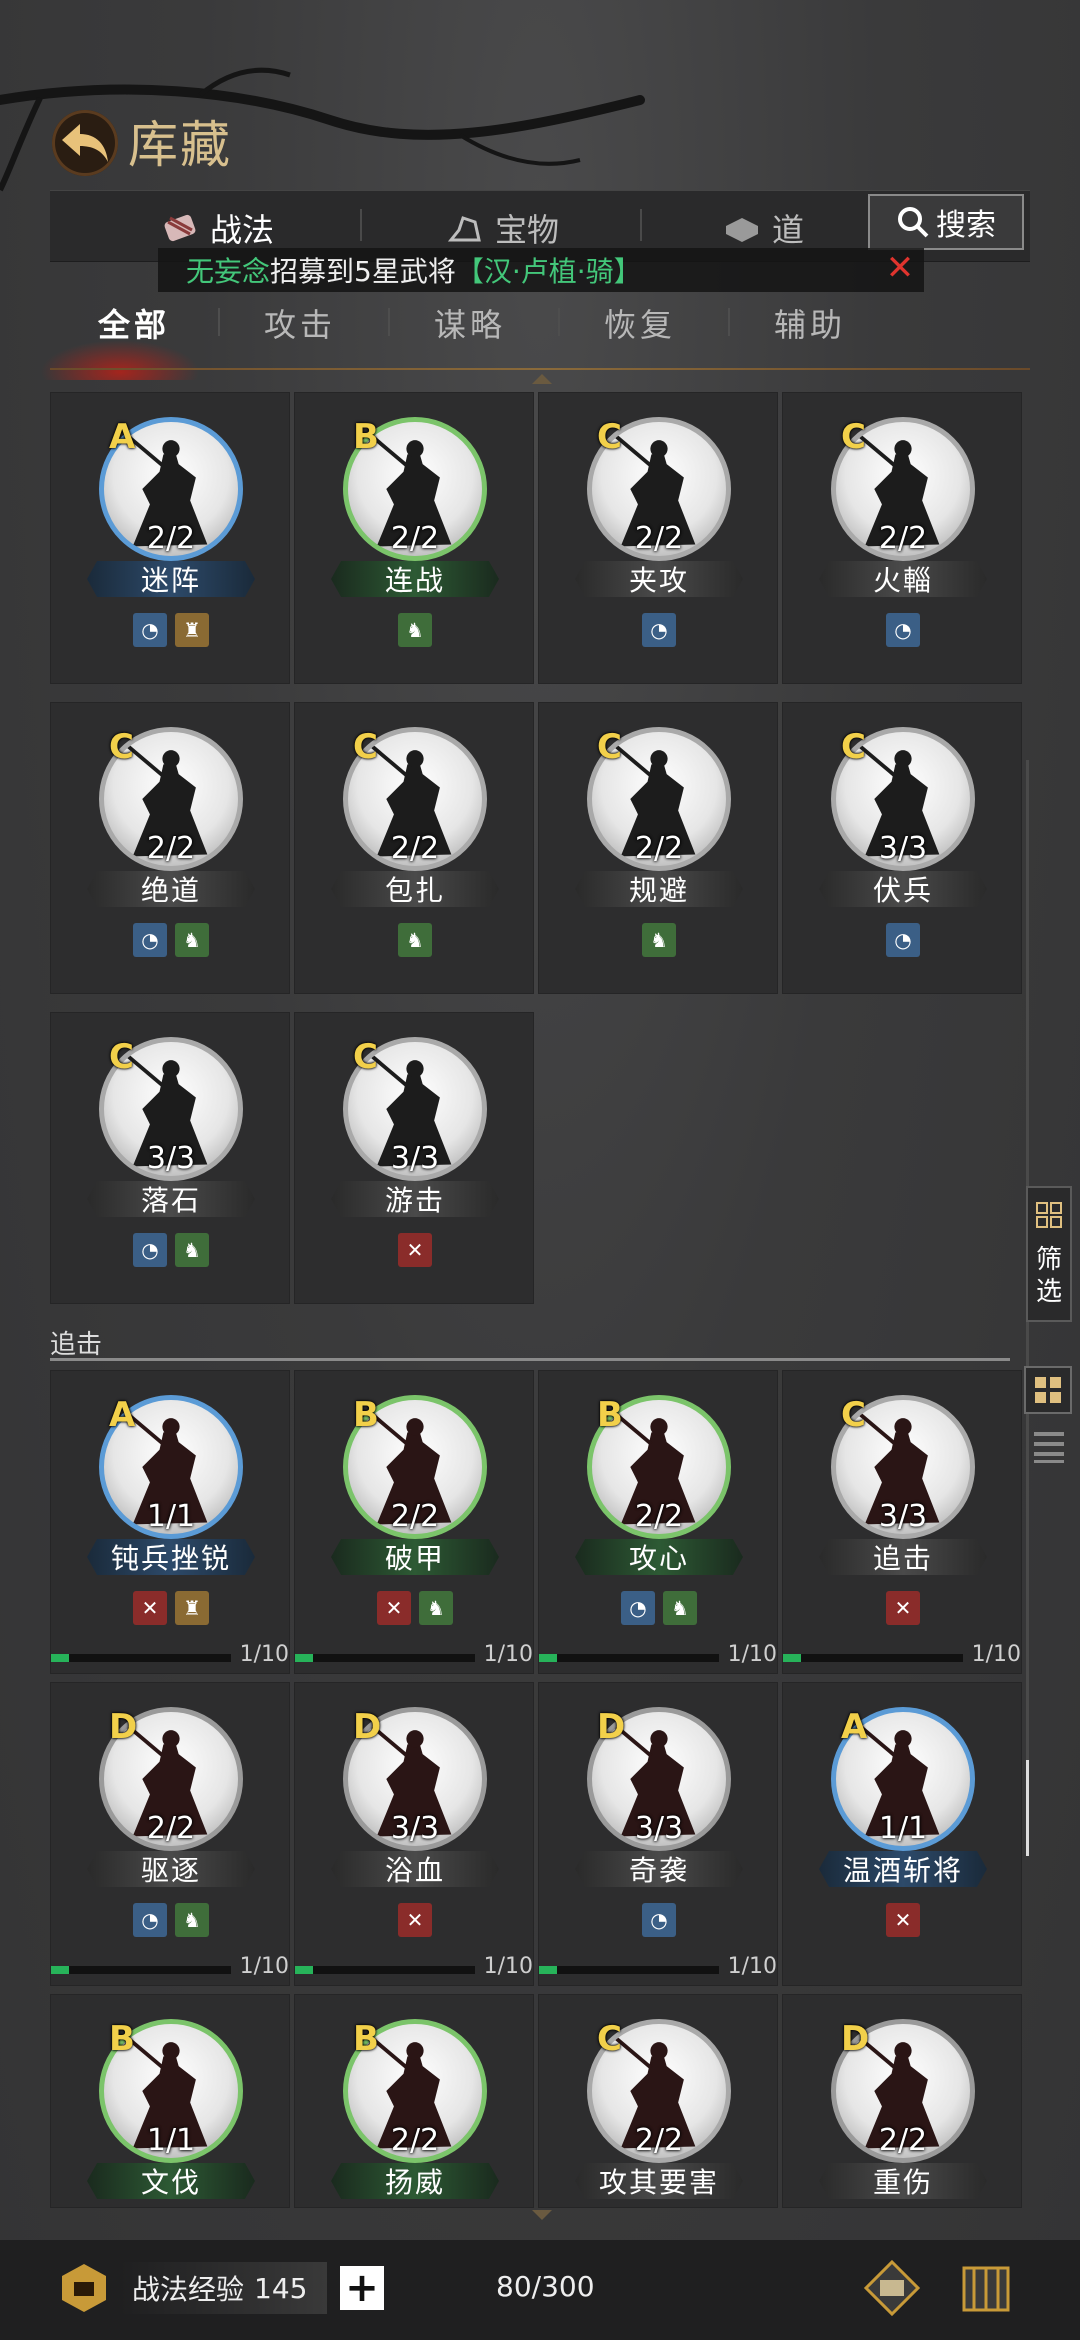  I want to click on storage-button-icon, so click(986, 2288).